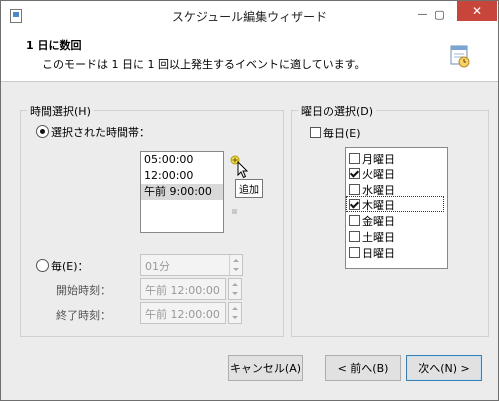 The width and height of the screenshot is (499, 401). I want to click on wednesday-checkbox, so click(354, 189).